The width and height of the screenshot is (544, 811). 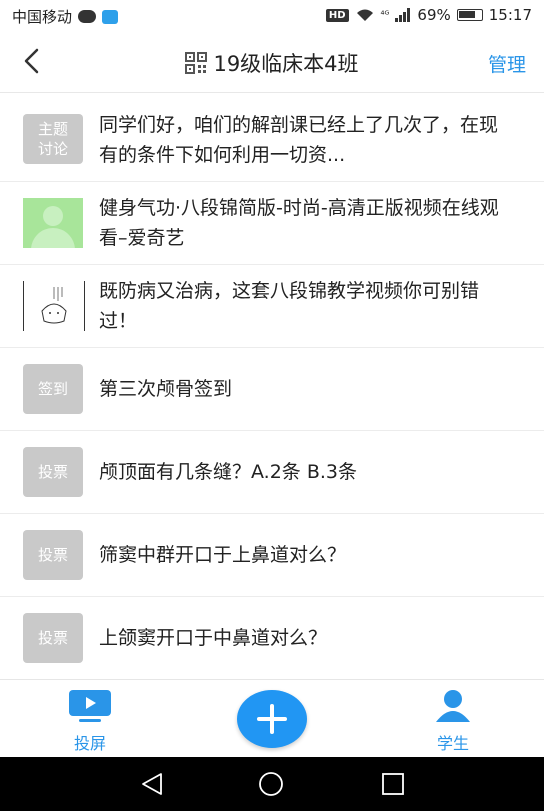 I want to click on nav-back-icon, so click(x=152, y=784).